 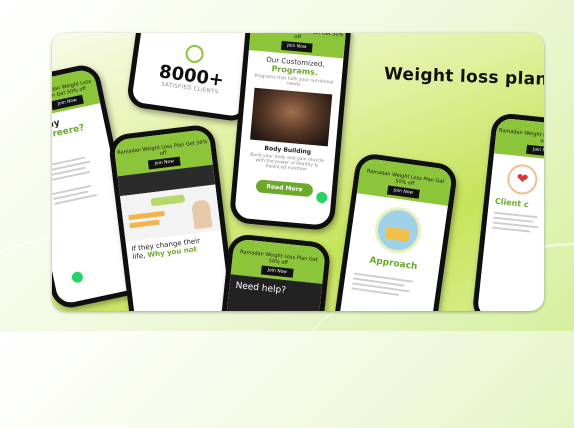 What do you see at coordinates (77, 277) in the screenshot?
I see `whatsapp-chat-icon` at bounding box center [77, 277].